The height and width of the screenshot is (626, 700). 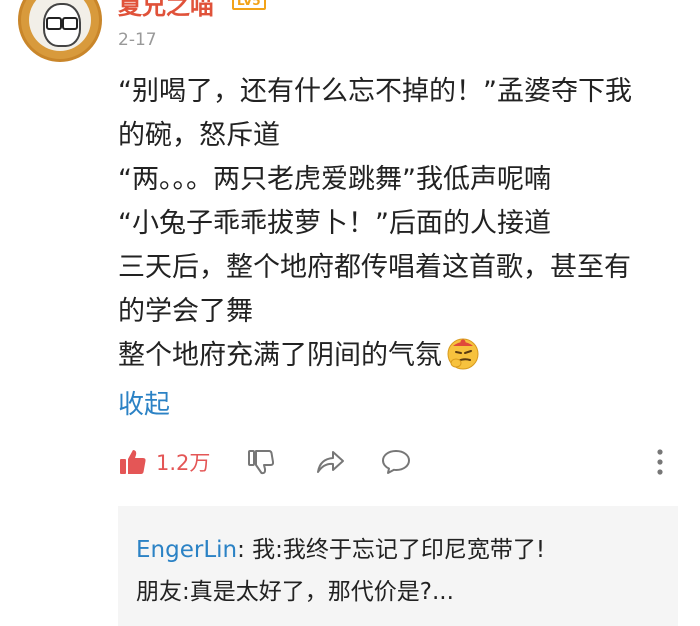 I want to click on thumbs-down-icon, so click(x=261, y=462).